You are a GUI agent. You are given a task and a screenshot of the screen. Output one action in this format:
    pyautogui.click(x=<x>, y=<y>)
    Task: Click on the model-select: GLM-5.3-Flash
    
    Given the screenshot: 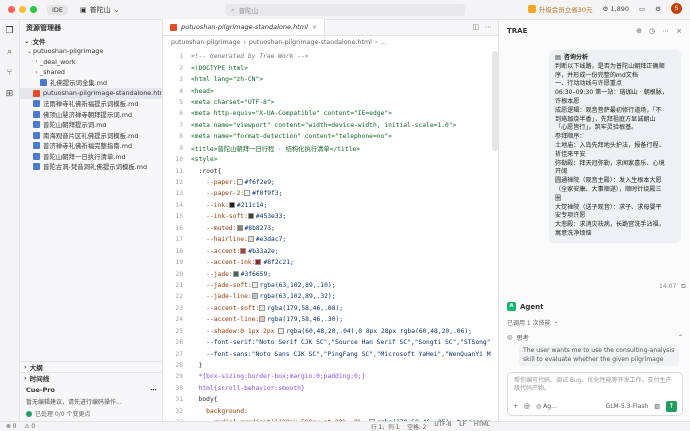 What is the action you would take?
    pyautogui.click(x=627, y=406)
    